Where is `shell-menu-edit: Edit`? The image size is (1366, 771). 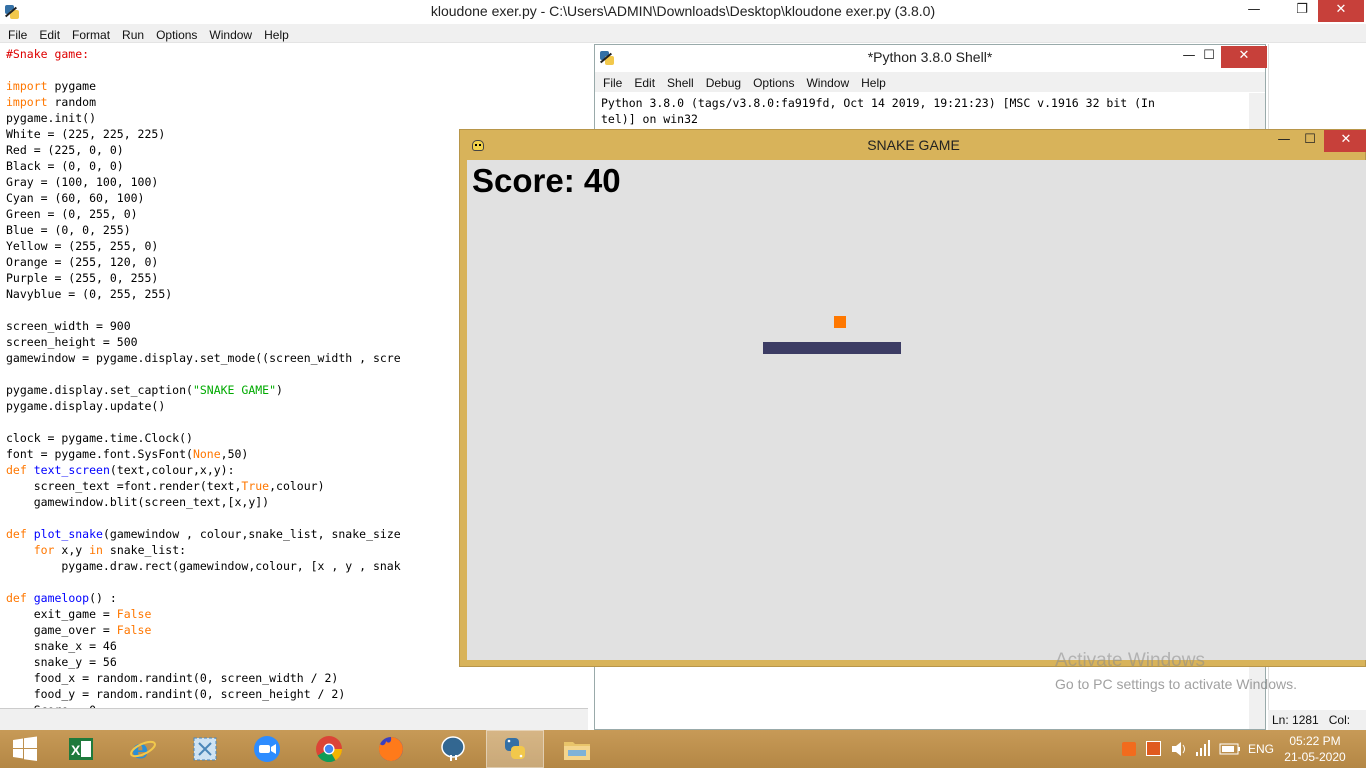 shell-menu-edit: Edit is located at coordinates (644, 83).